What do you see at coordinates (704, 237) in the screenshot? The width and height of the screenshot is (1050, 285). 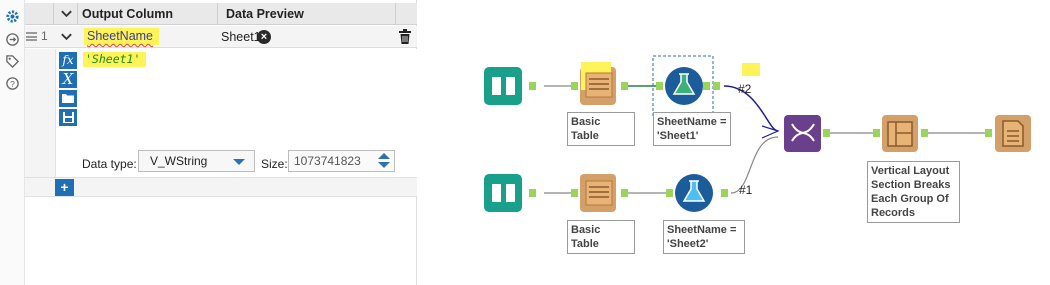 I see `label-formula-bottom: SheetName = 'Sheet2'` at bounding box center [704, 237].